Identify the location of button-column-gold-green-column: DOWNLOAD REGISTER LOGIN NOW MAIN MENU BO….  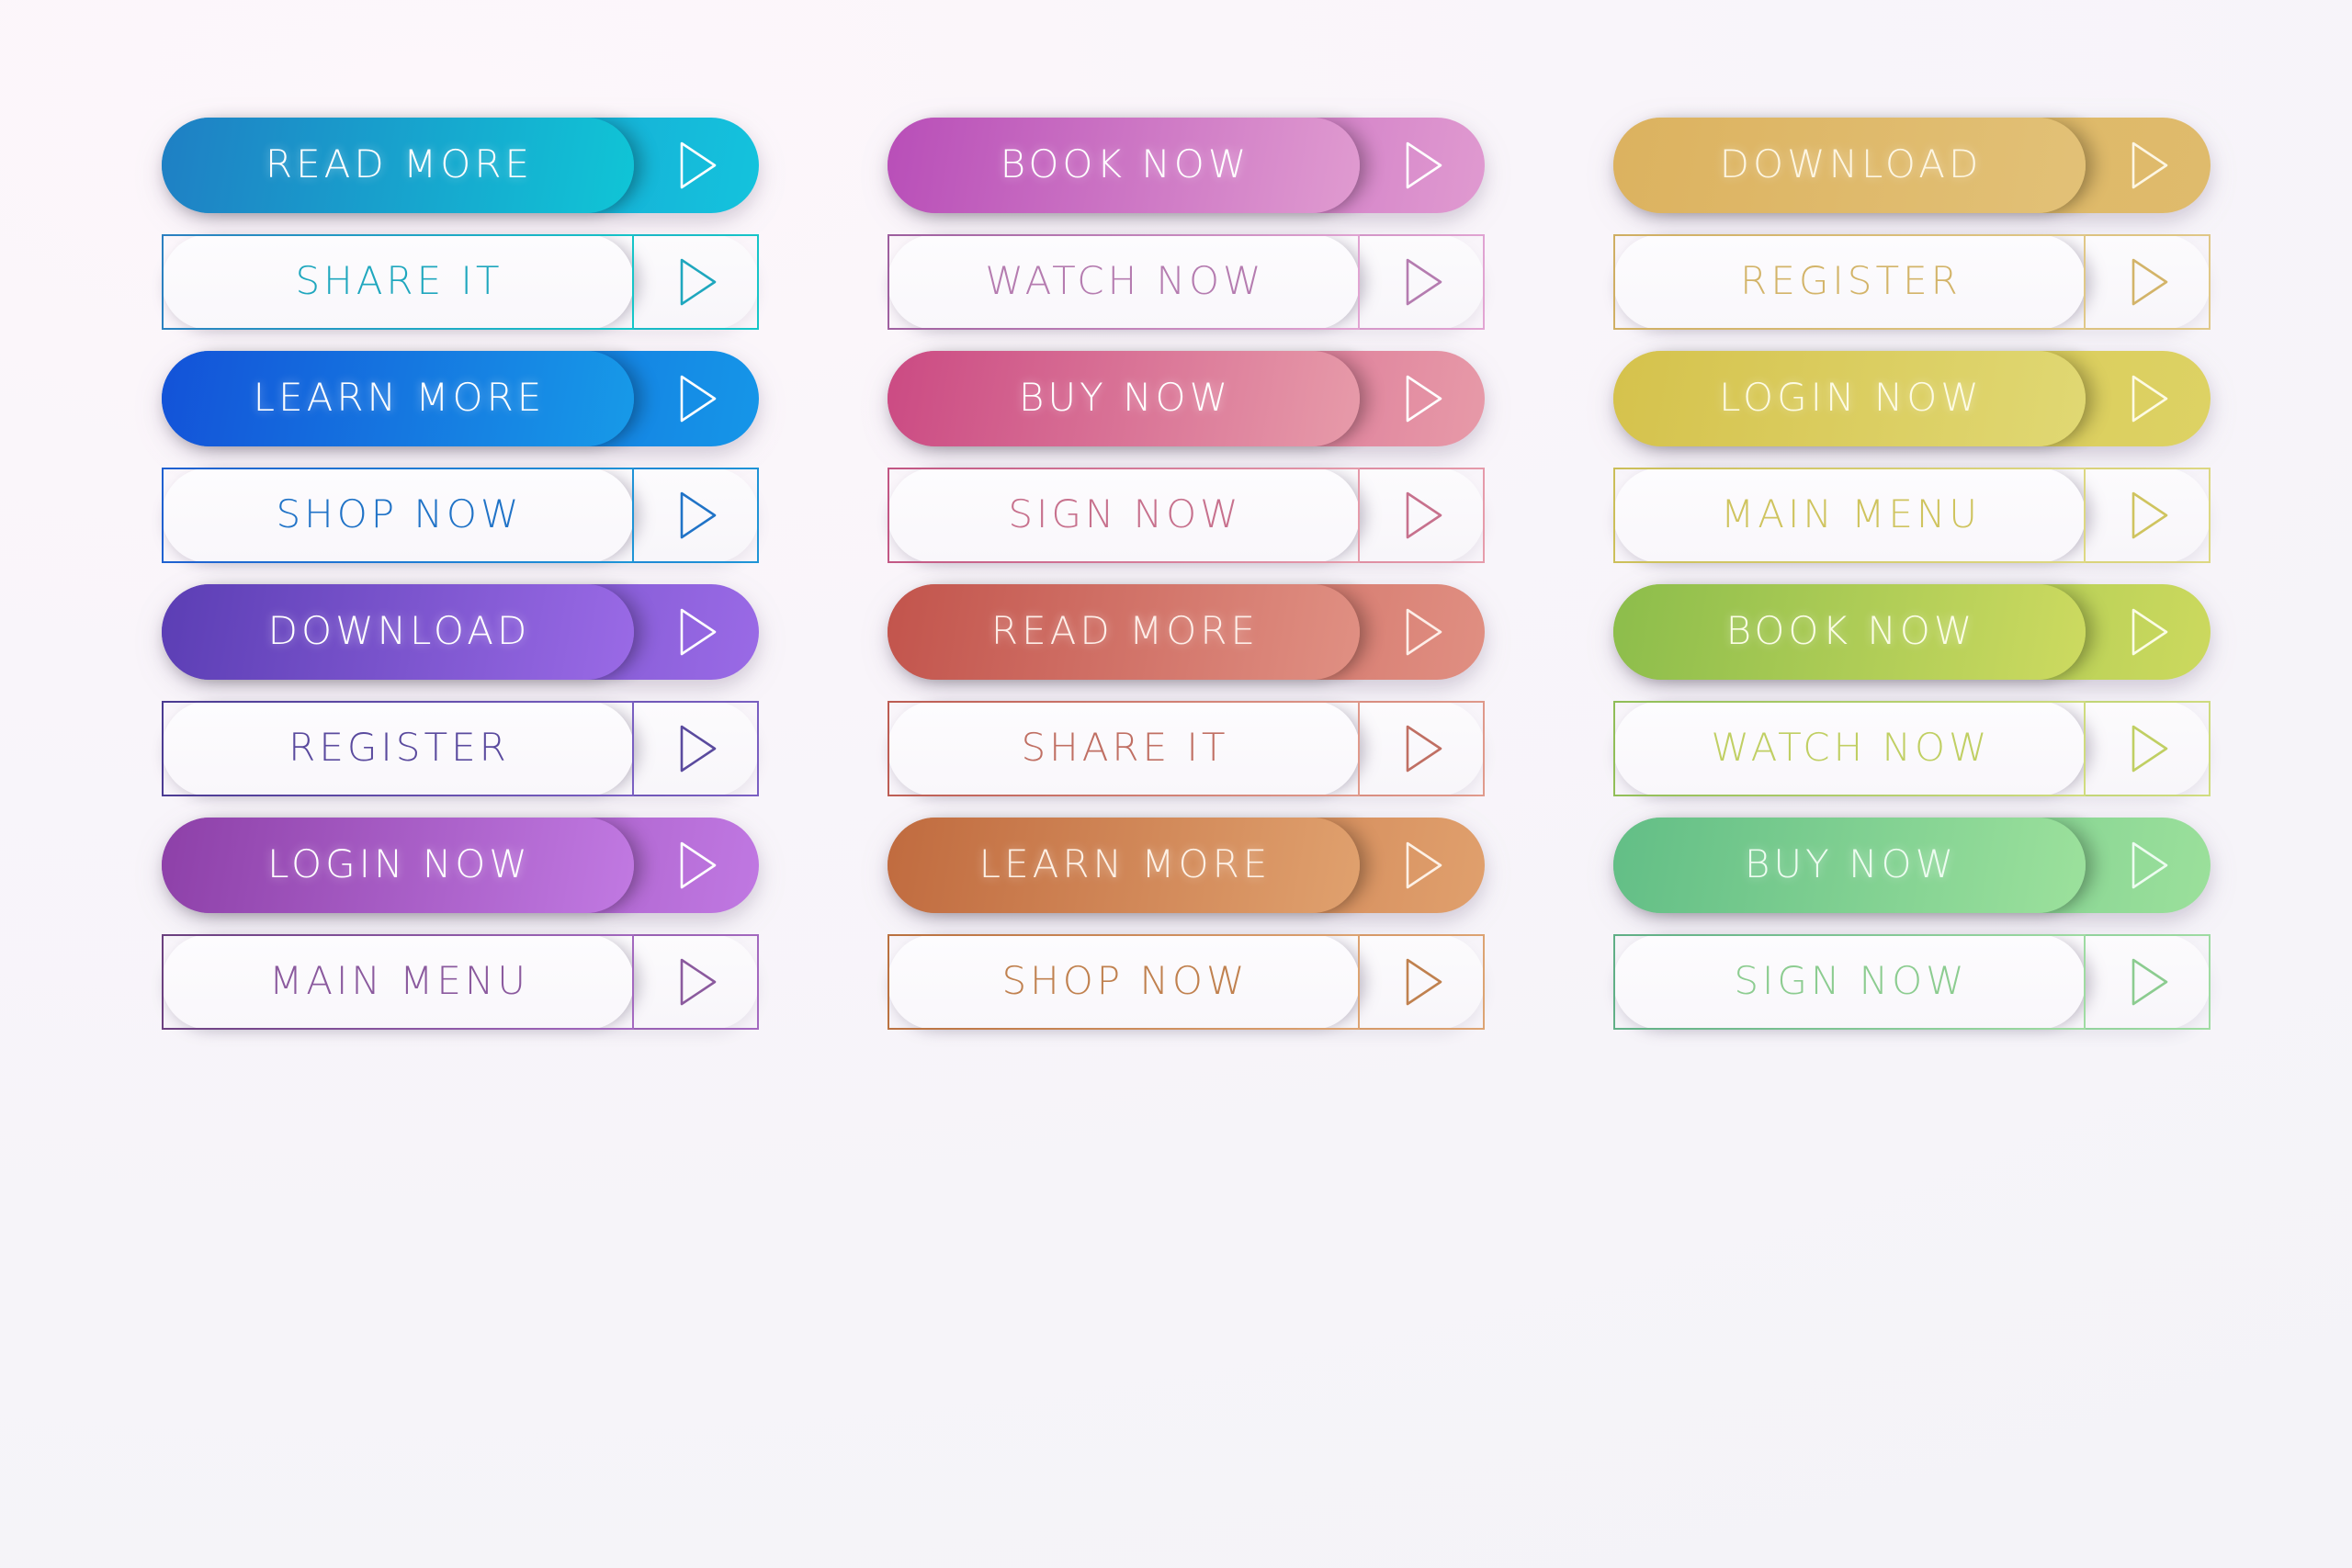
(1912, 574).